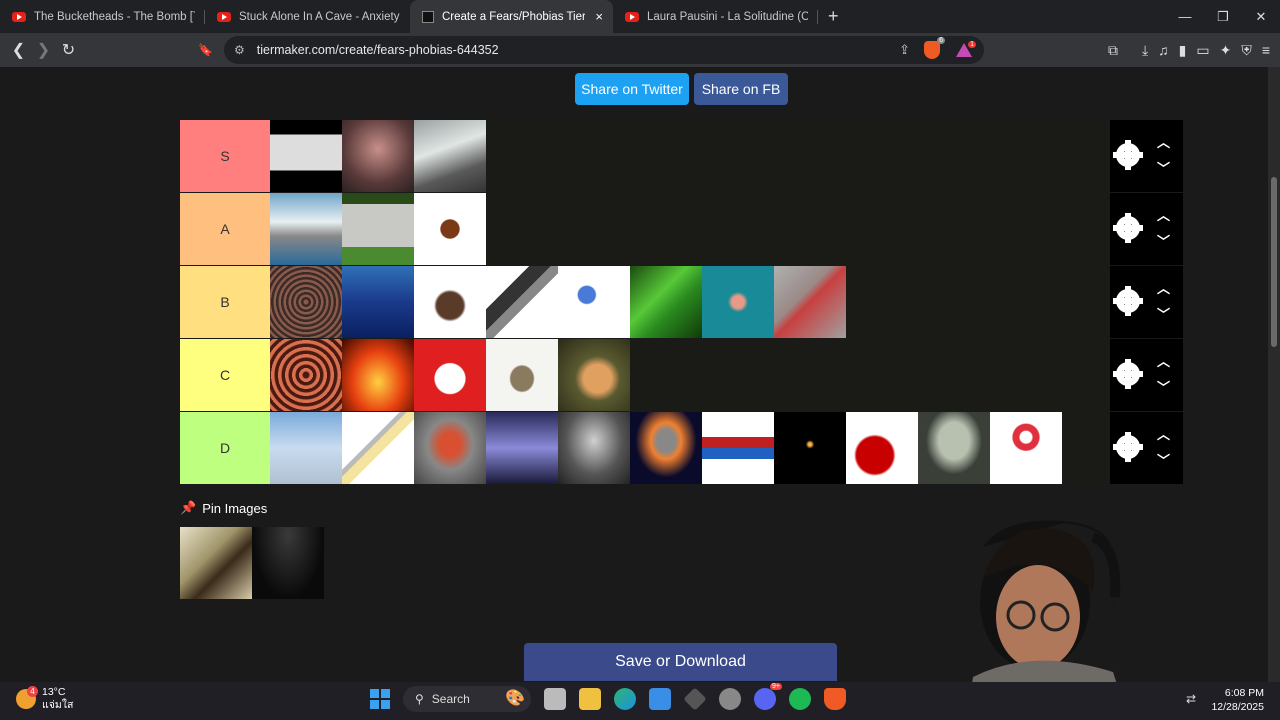  What do you see at coordinates (954, 448) in the screenshot?
I see `tier-item-alien` at bounding box center [954, 448].